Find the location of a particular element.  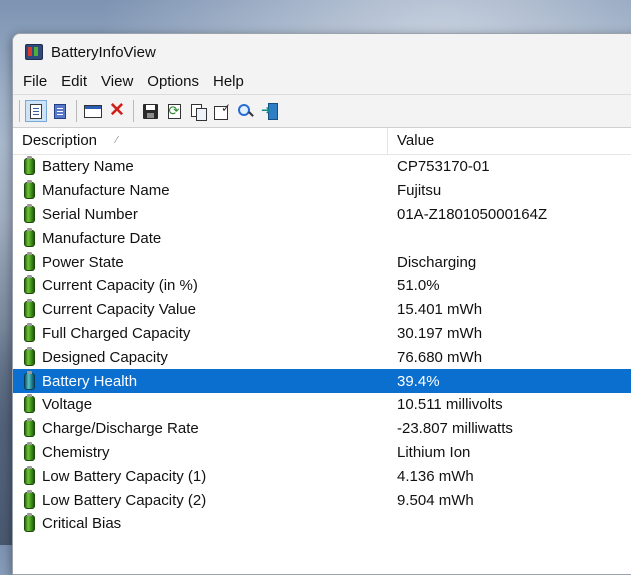

row-description: Chemistry is located at coordinates (76, 452).